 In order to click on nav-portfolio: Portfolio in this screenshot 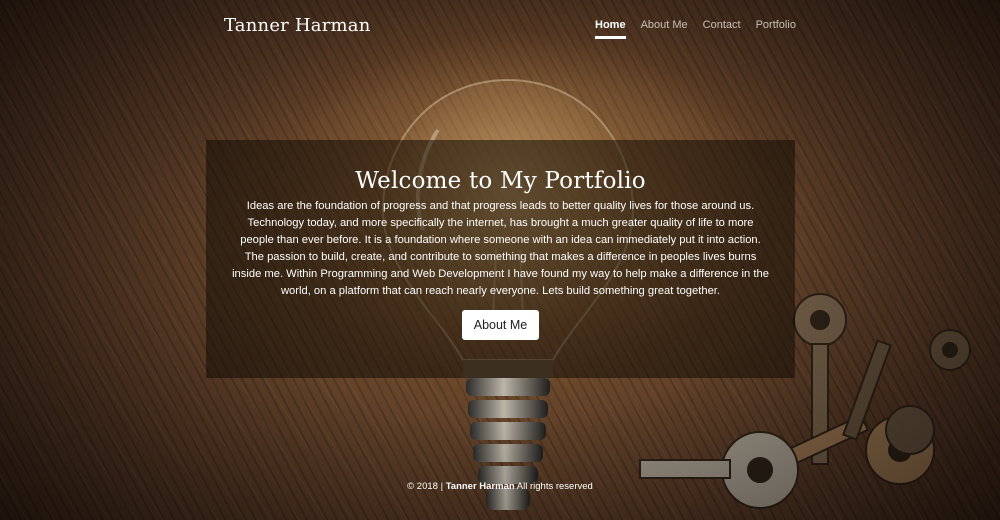, I will do `click(776, 29)`.